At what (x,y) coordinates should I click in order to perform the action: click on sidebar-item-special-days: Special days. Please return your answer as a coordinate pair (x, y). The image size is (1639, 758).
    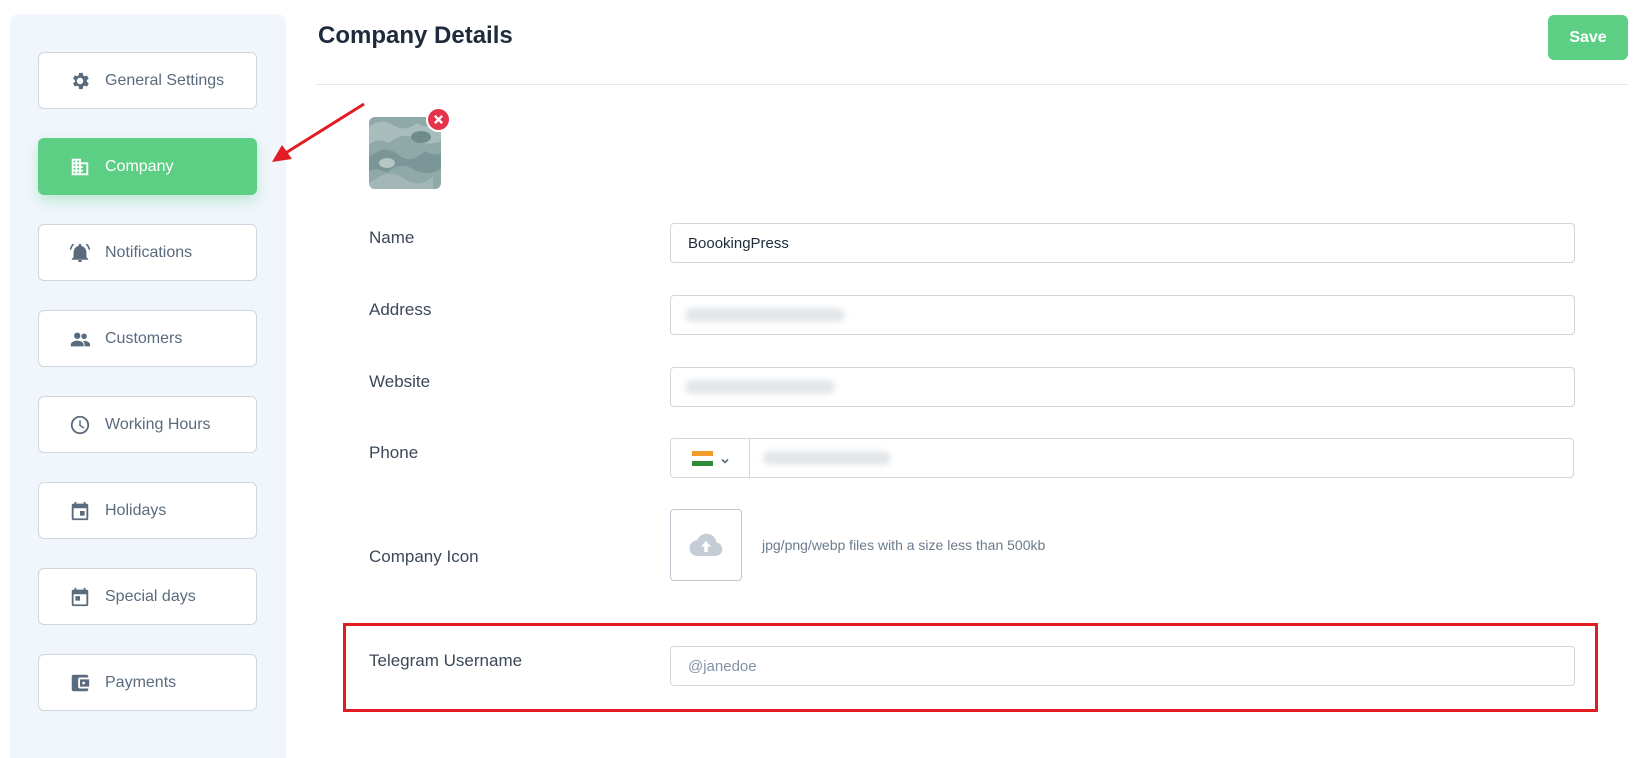
    Looking at the image, I should click on (147, 596).